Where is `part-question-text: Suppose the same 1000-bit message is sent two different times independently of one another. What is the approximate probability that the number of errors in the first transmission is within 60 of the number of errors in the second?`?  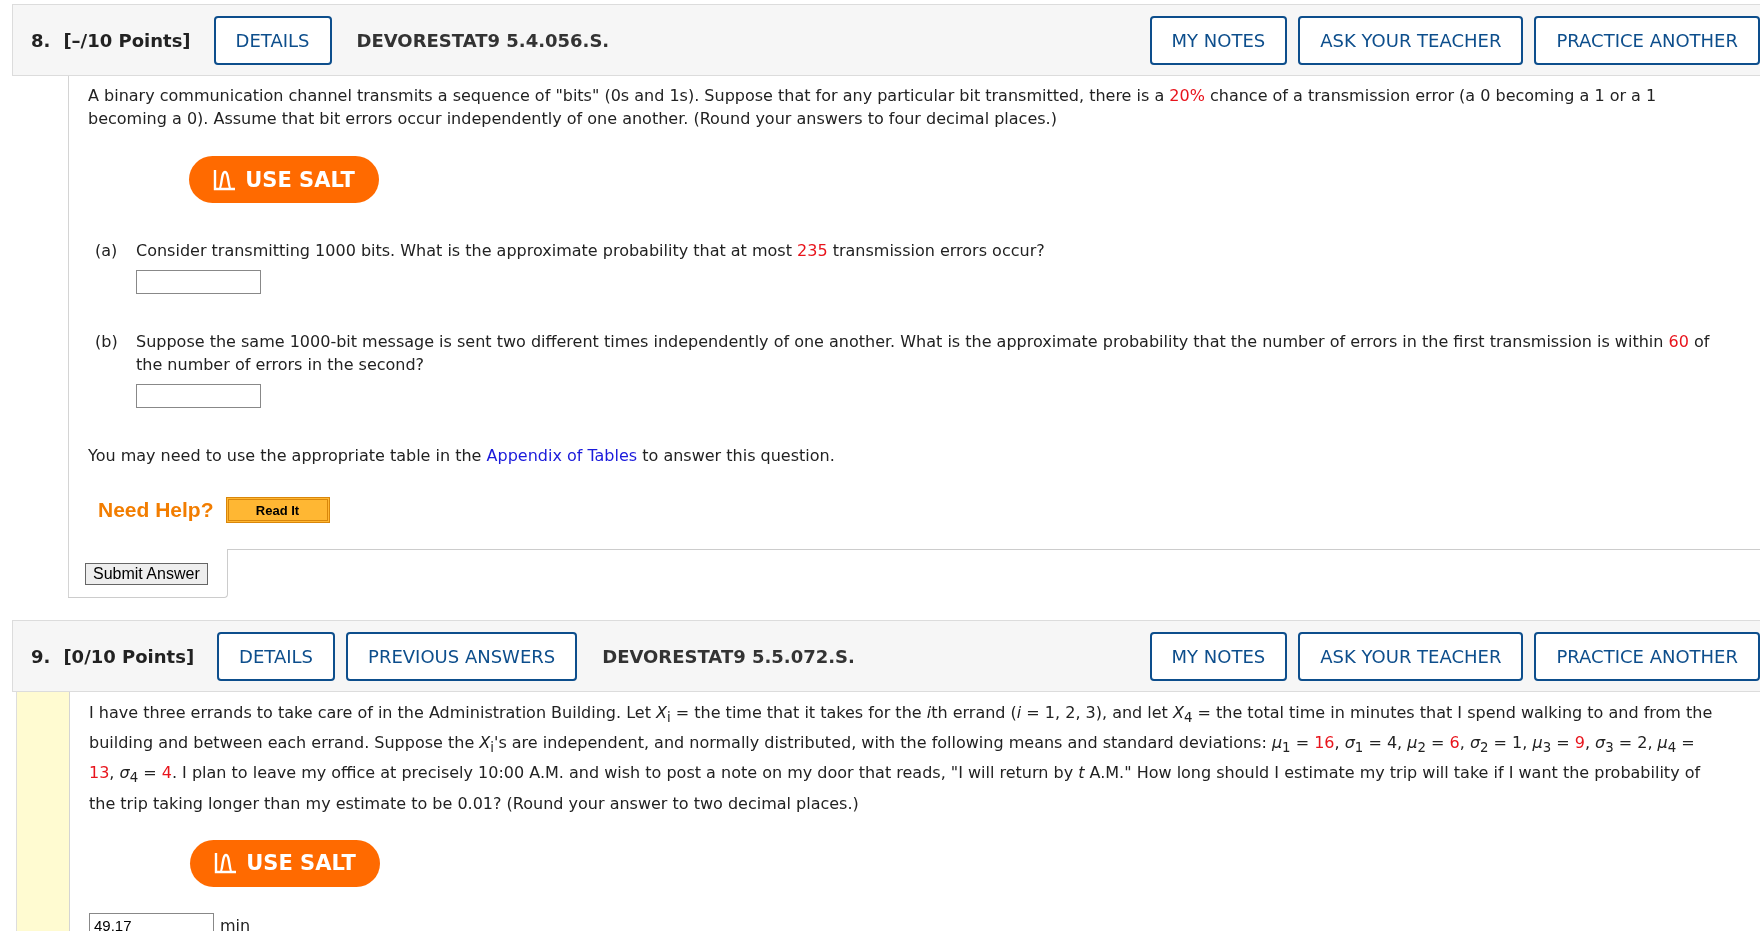
part-question-text: Suppose the same 1000-bit message is sent two different times independently of one another. What is the approximate probability that the number of errors in the first transmission is within 60 of the number of errors in the second? is located at coordinates (923, 353).